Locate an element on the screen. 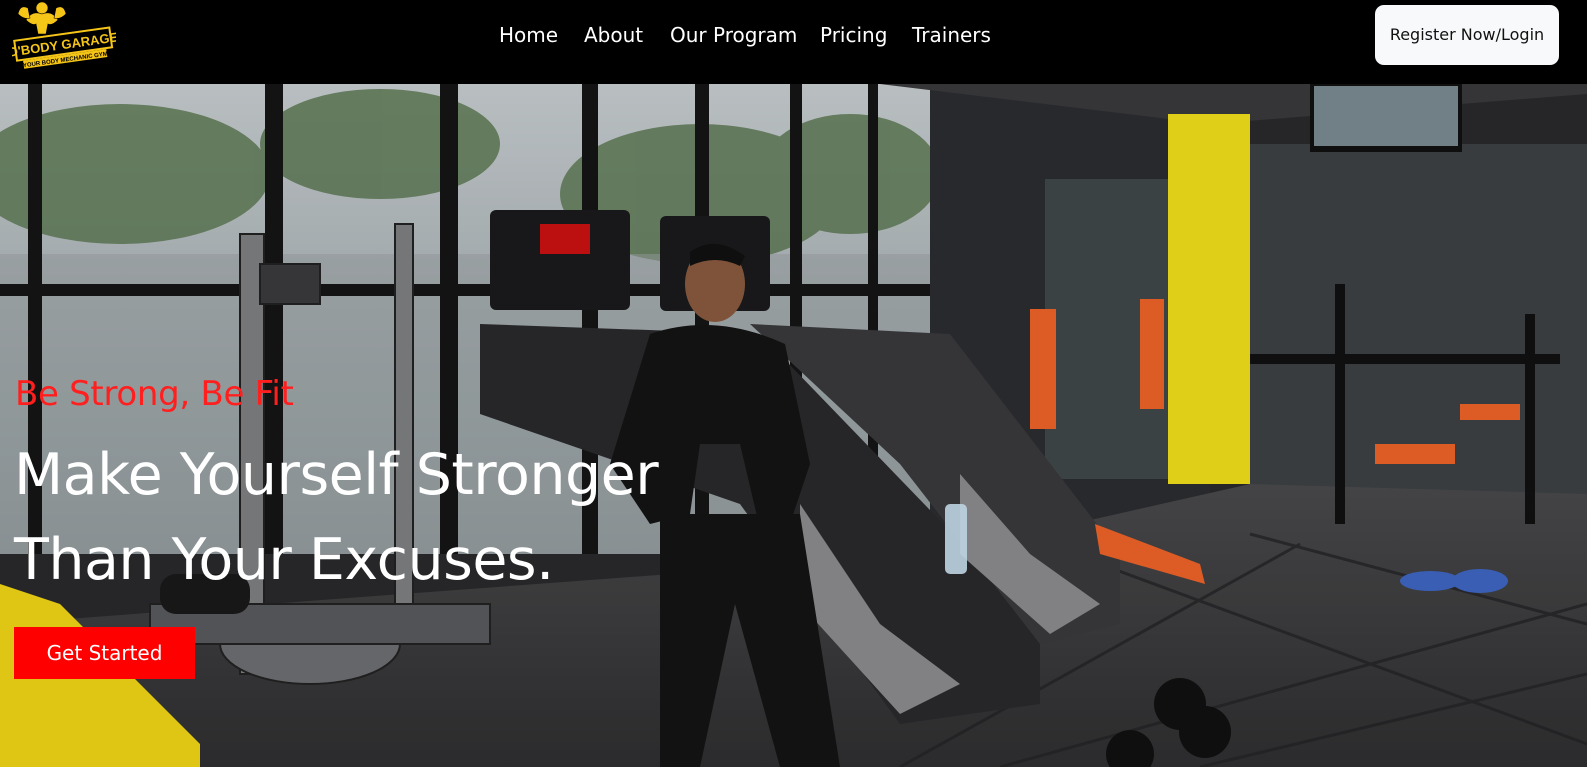 The height and width of the screenshot is (767, 1587). get-started-button: Get Started is located at coordinates (104, 653).